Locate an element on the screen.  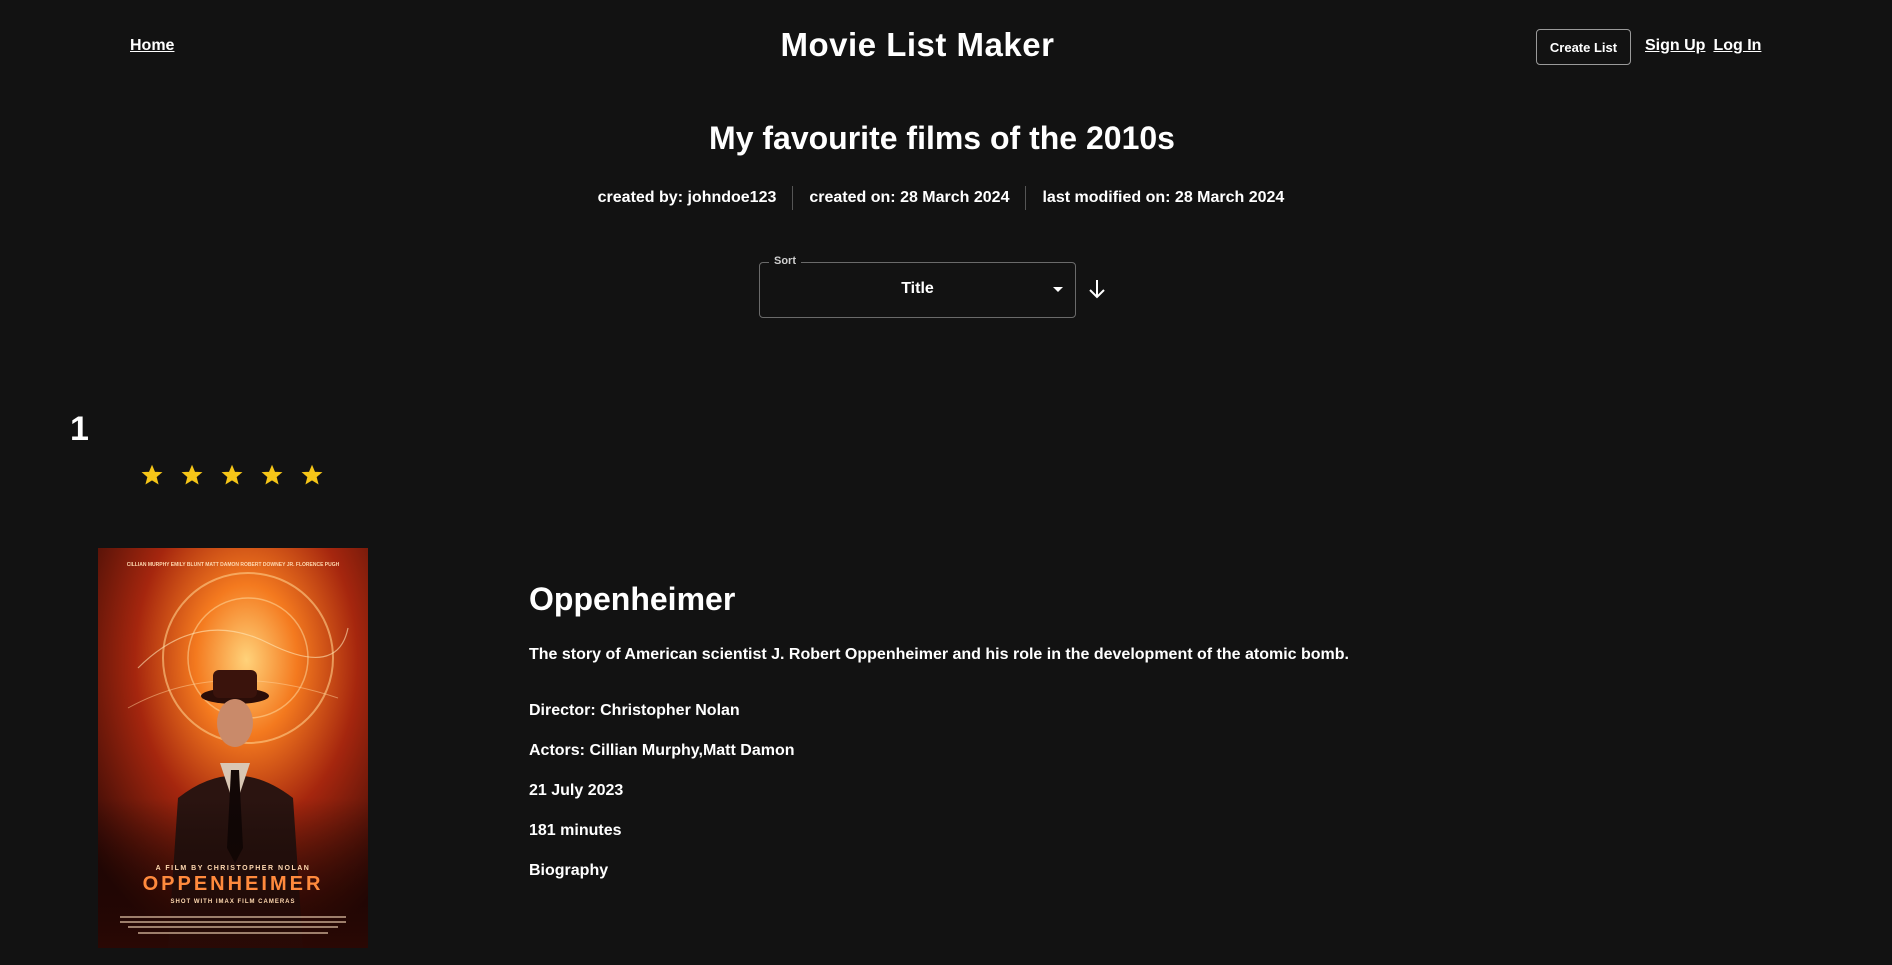
poster-format: SHOT WITH IMAX FILM CAMERAS is located at coordinates (233, 902).